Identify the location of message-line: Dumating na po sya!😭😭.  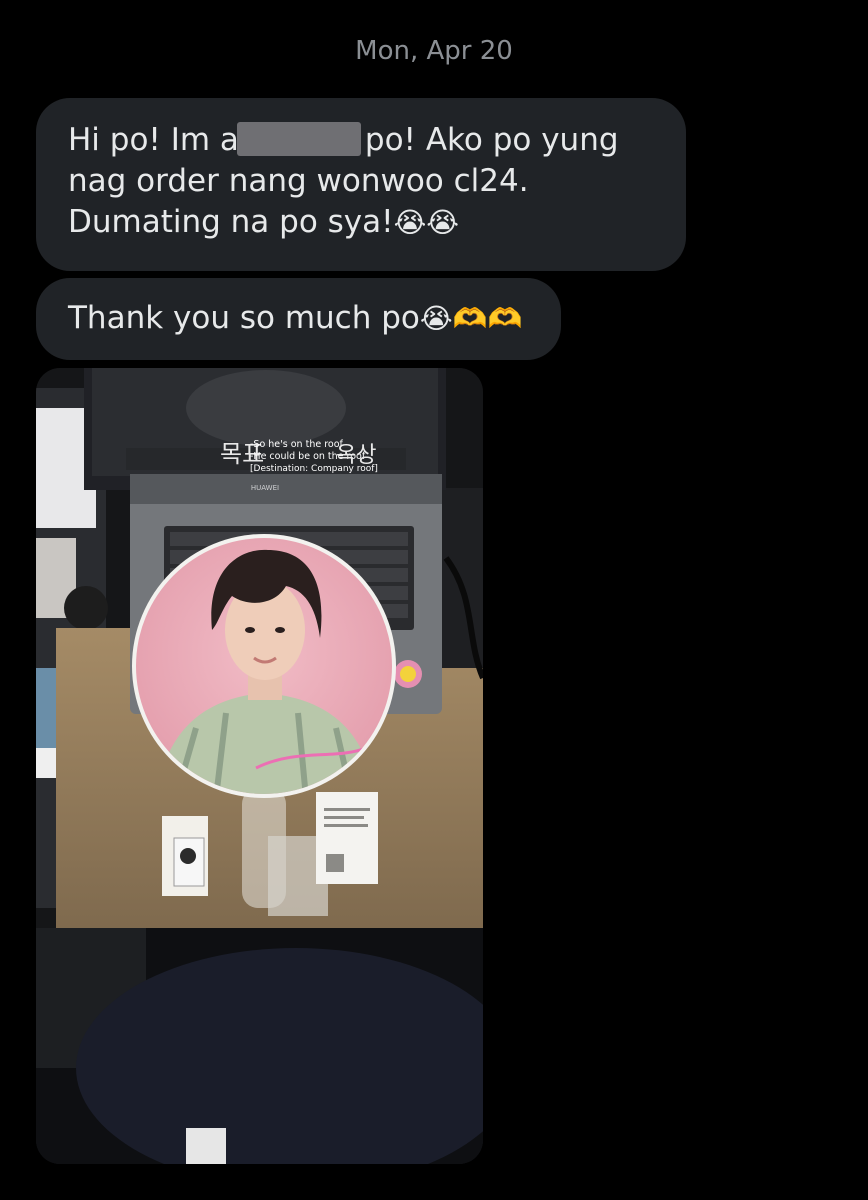
(361, 222).